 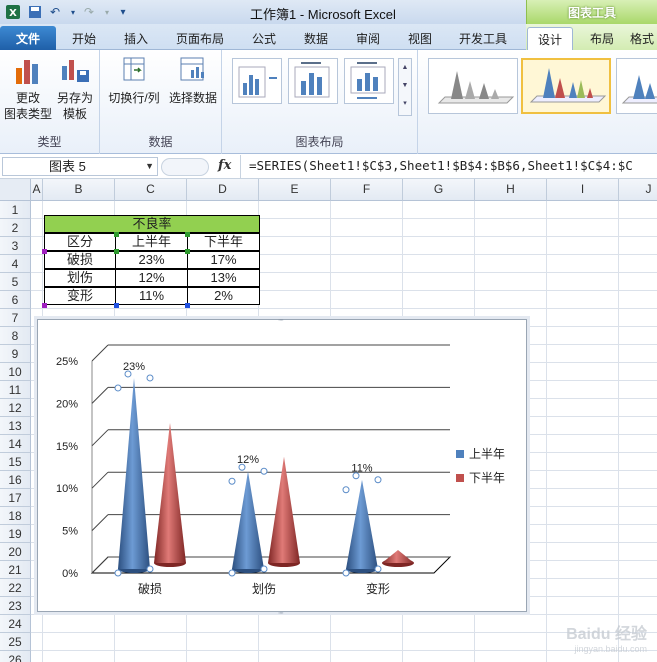 I want to click on tab-home: 开始, so click(x=84, y=38).